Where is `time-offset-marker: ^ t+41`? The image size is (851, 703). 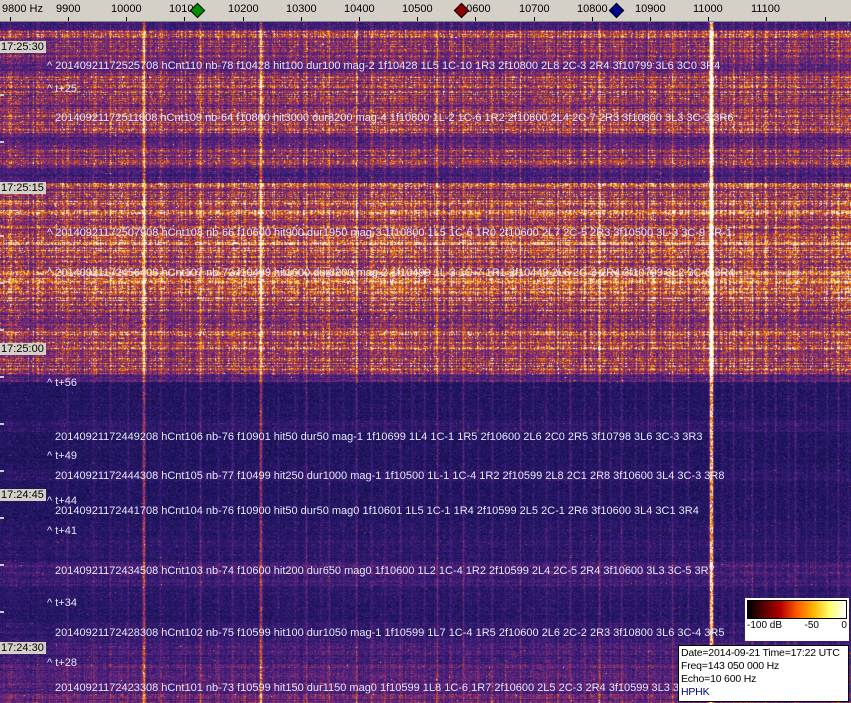
time-offset-marker: ^ t+41 is located at coordinates (62, 531).